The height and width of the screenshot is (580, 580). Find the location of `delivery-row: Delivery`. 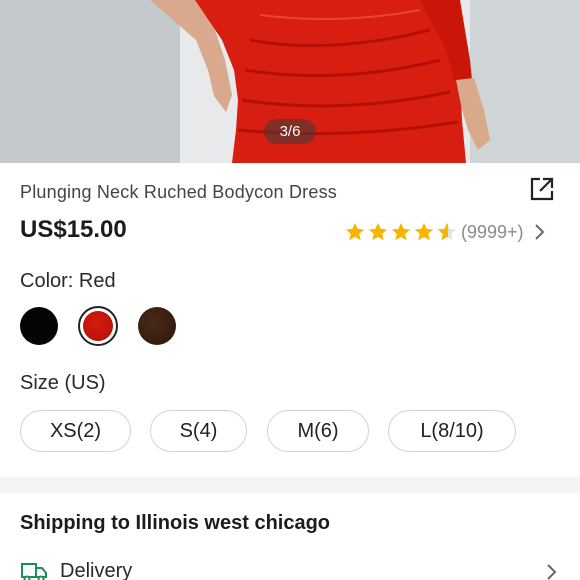

delivery-row: Delivery is located at coordinates (290, 569).